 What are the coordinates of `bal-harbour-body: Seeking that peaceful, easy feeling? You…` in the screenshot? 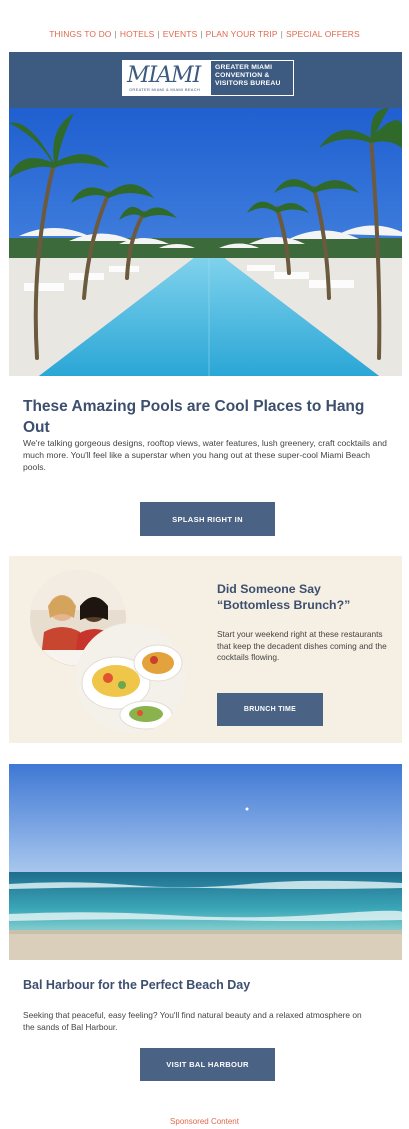 It's located at (192, 1021).